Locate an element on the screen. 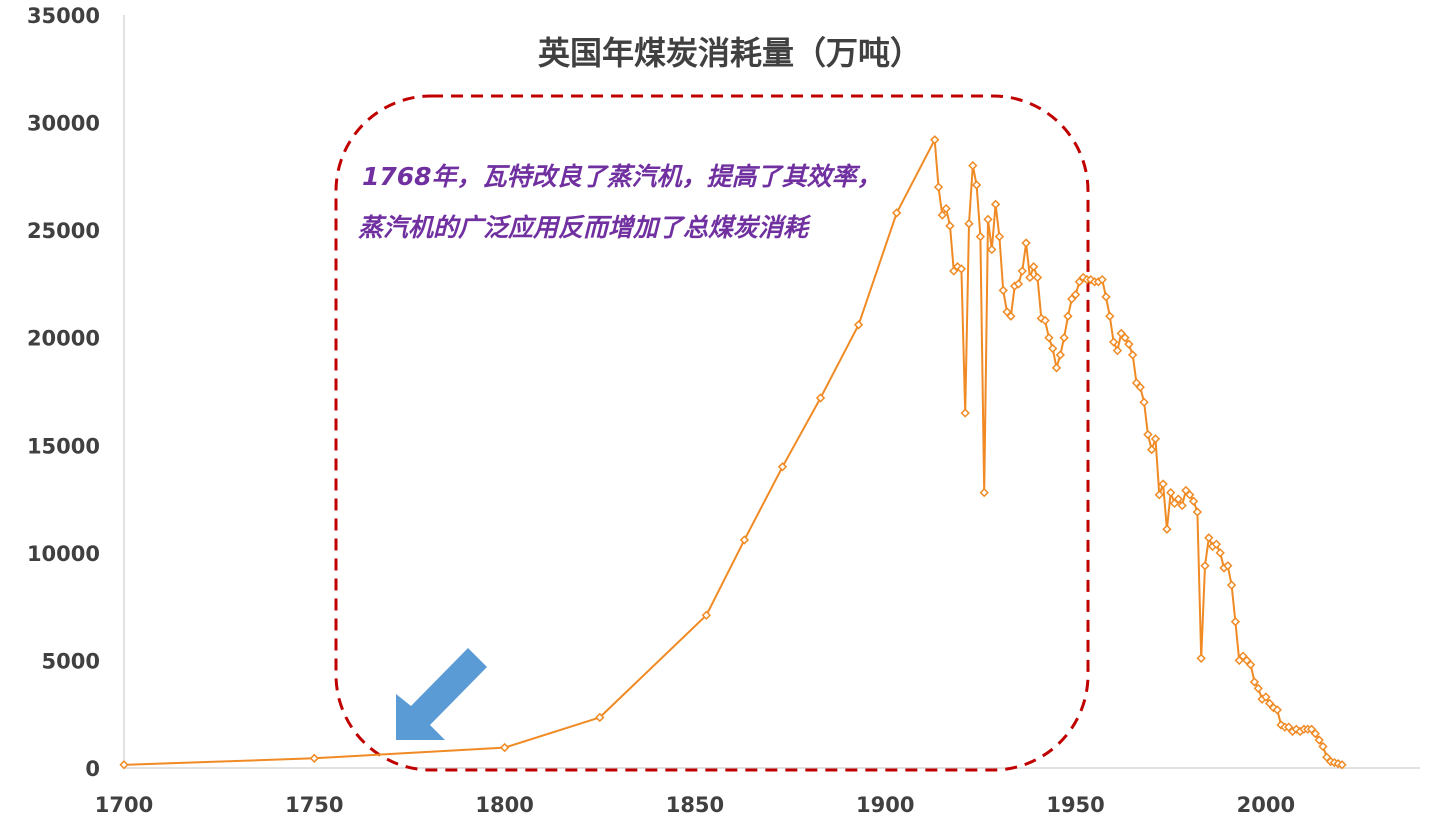 Image resolution: width=1440 pixels, height=828 pixels. y-tick-label: 5000 is located at coordinates (71, 661).